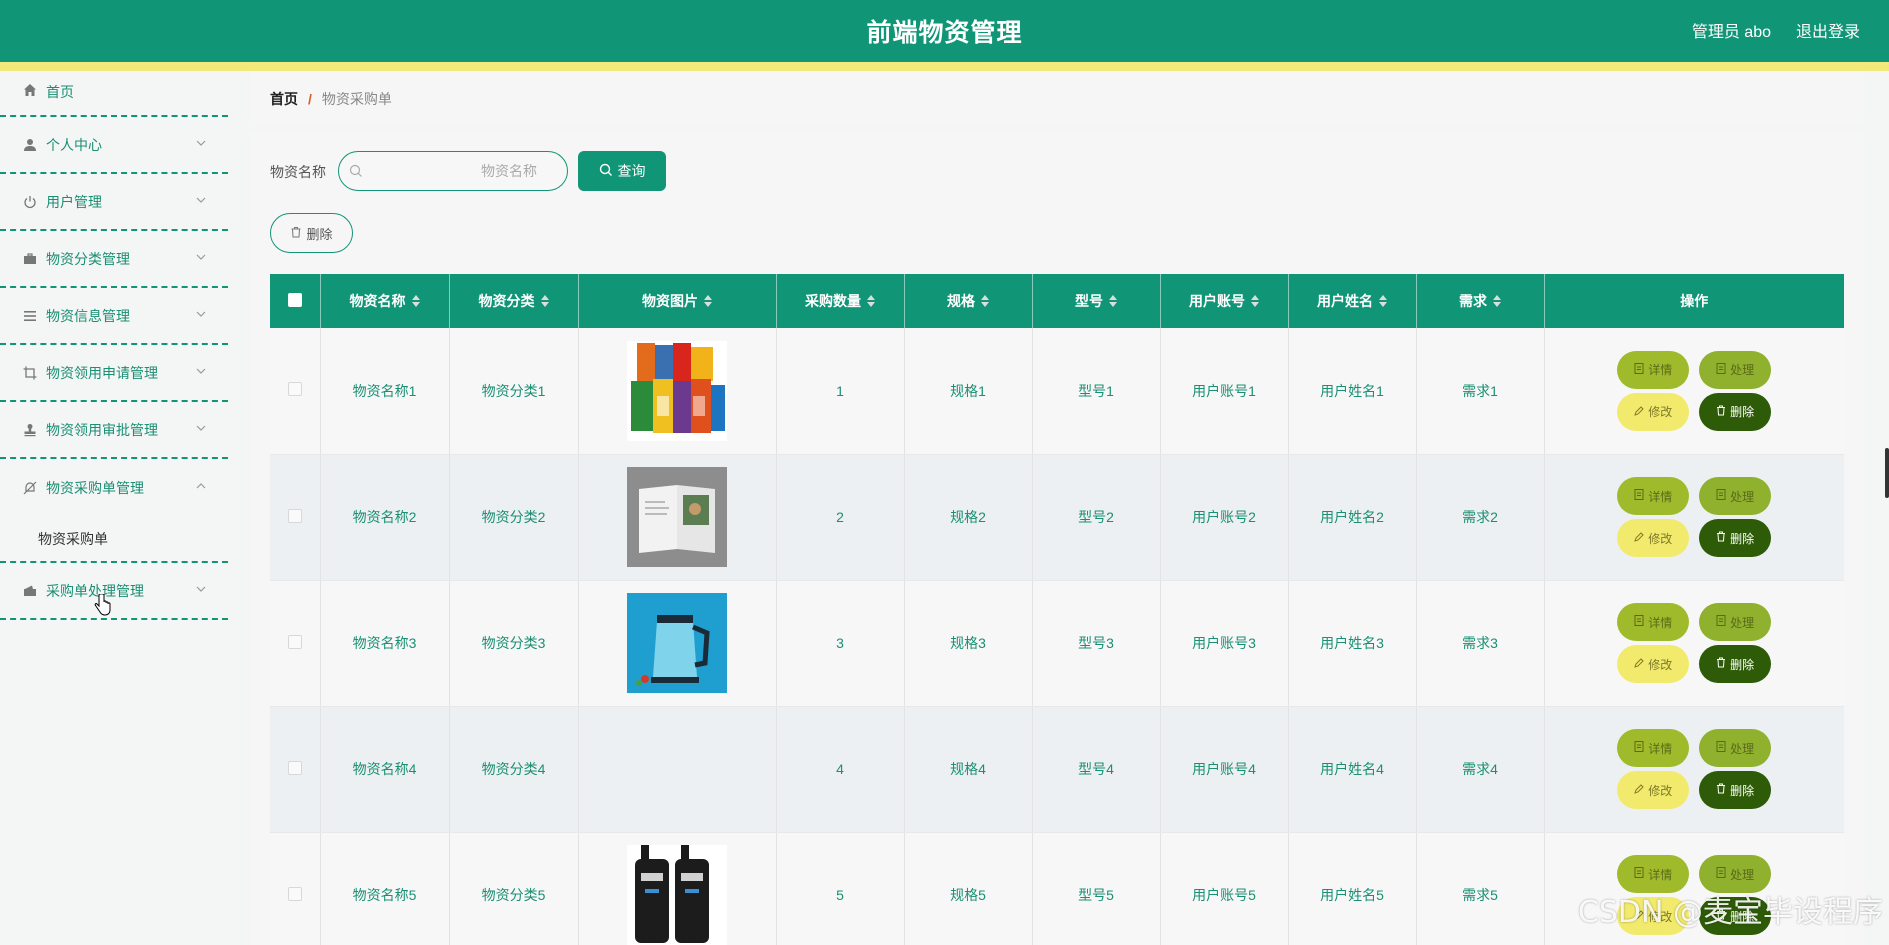 The width and height of the screenshot is (1889, 945). I want to click on home-icon, so click(30, 90).